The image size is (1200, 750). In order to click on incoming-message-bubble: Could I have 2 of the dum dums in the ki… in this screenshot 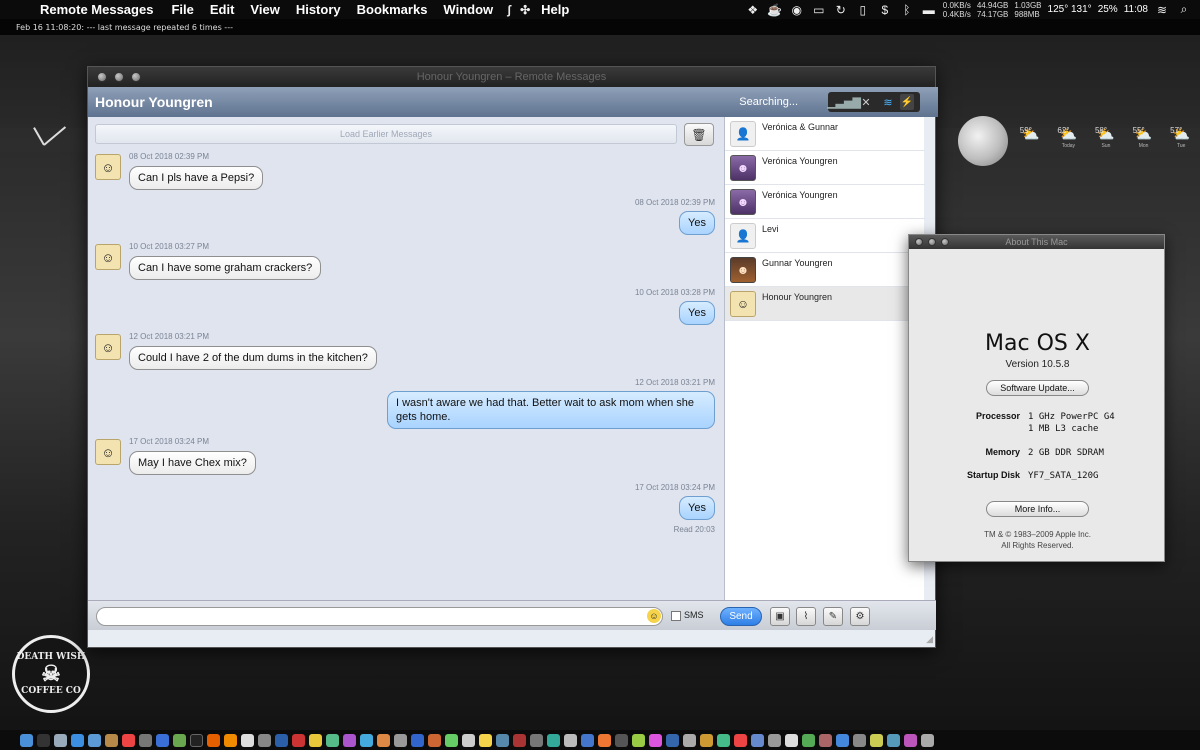, I will do `click(253, 358)`.